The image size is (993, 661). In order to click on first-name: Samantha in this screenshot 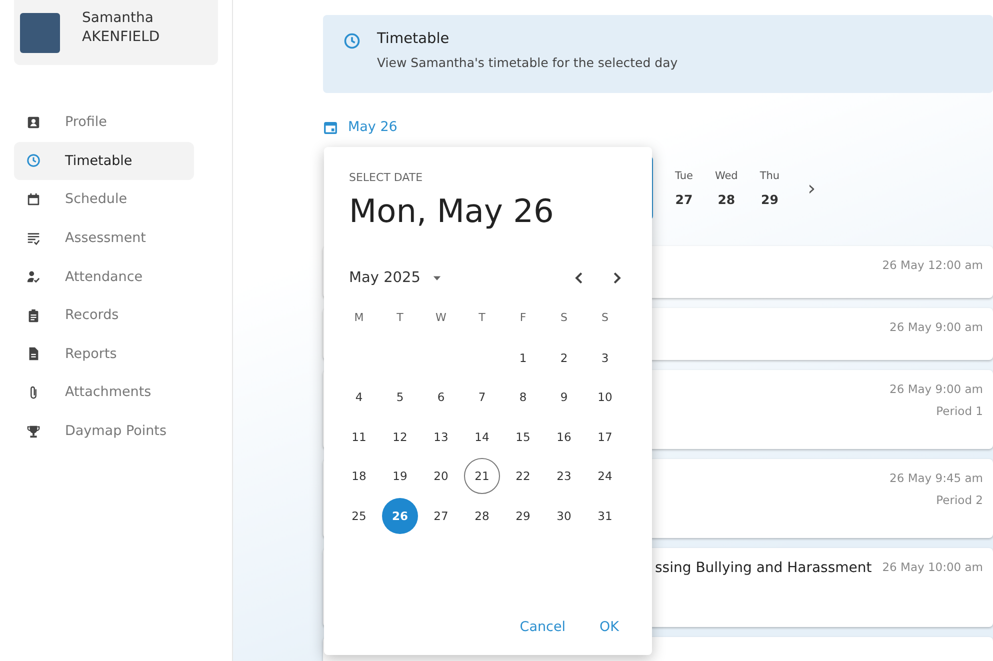, I will do `click(118, 18)`.